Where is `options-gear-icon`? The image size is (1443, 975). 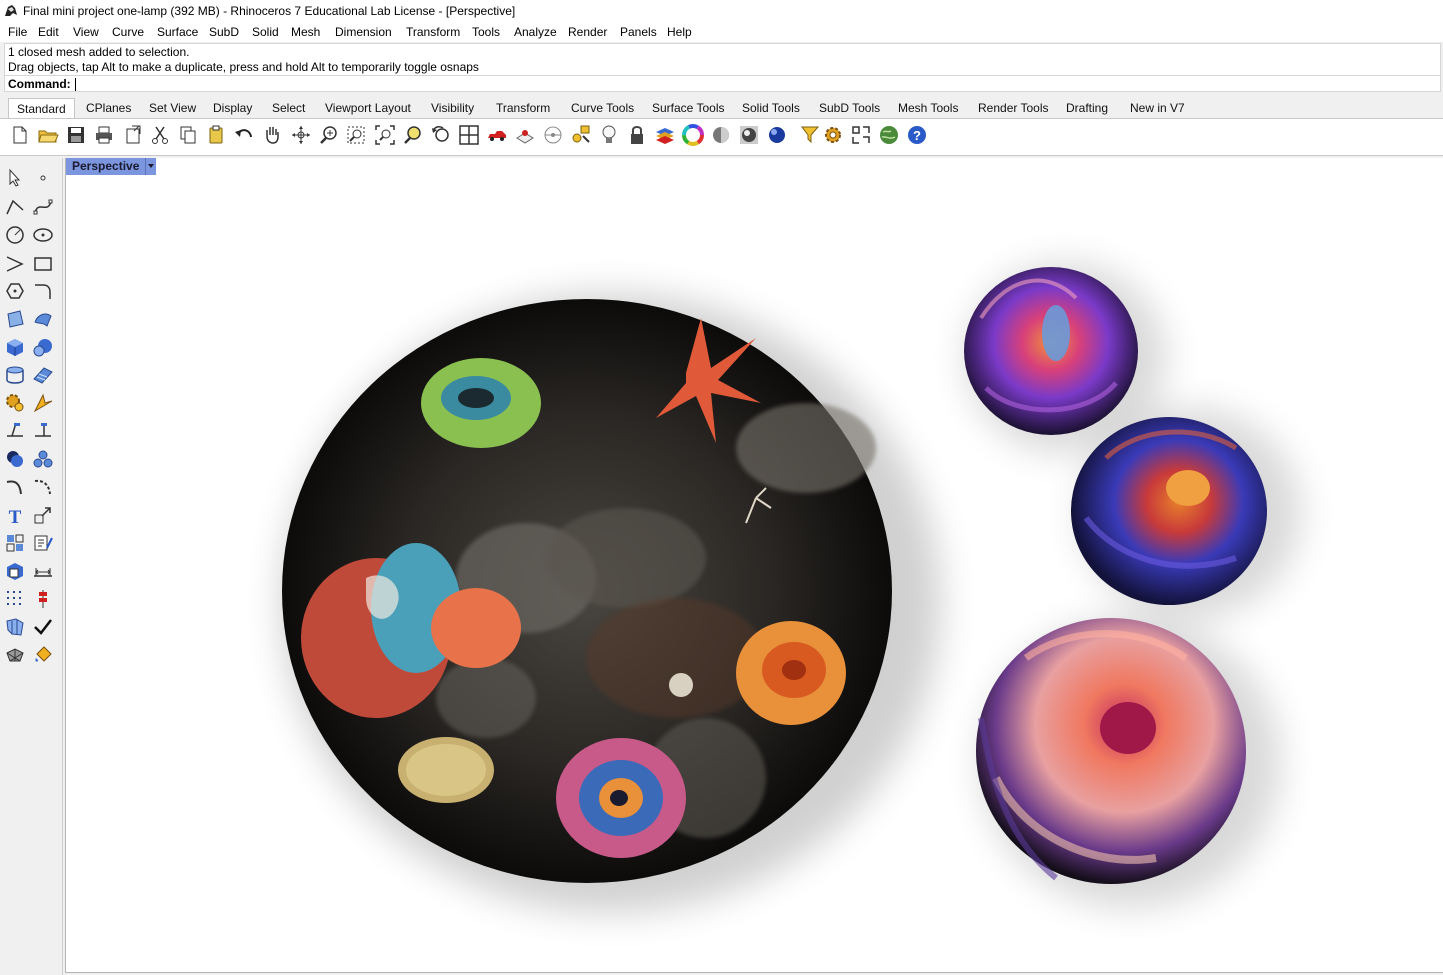 options-gear-icon is located at coordinates (833, 135).